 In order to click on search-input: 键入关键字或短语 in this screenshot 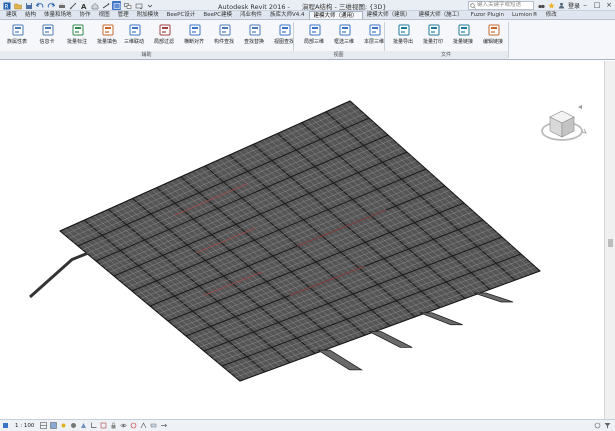, I will do `click(501, 5)`.